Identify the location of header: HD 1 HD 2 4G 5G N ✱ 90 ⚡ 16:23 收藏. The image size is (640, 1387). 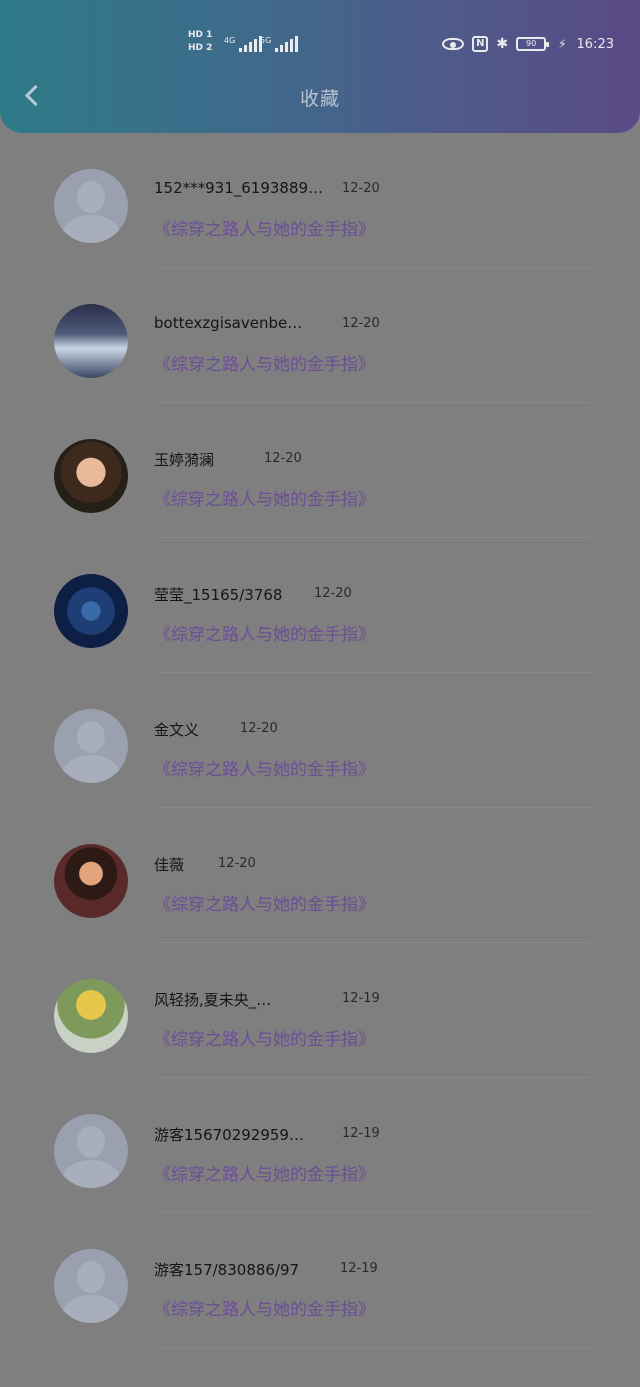
(320, 66).